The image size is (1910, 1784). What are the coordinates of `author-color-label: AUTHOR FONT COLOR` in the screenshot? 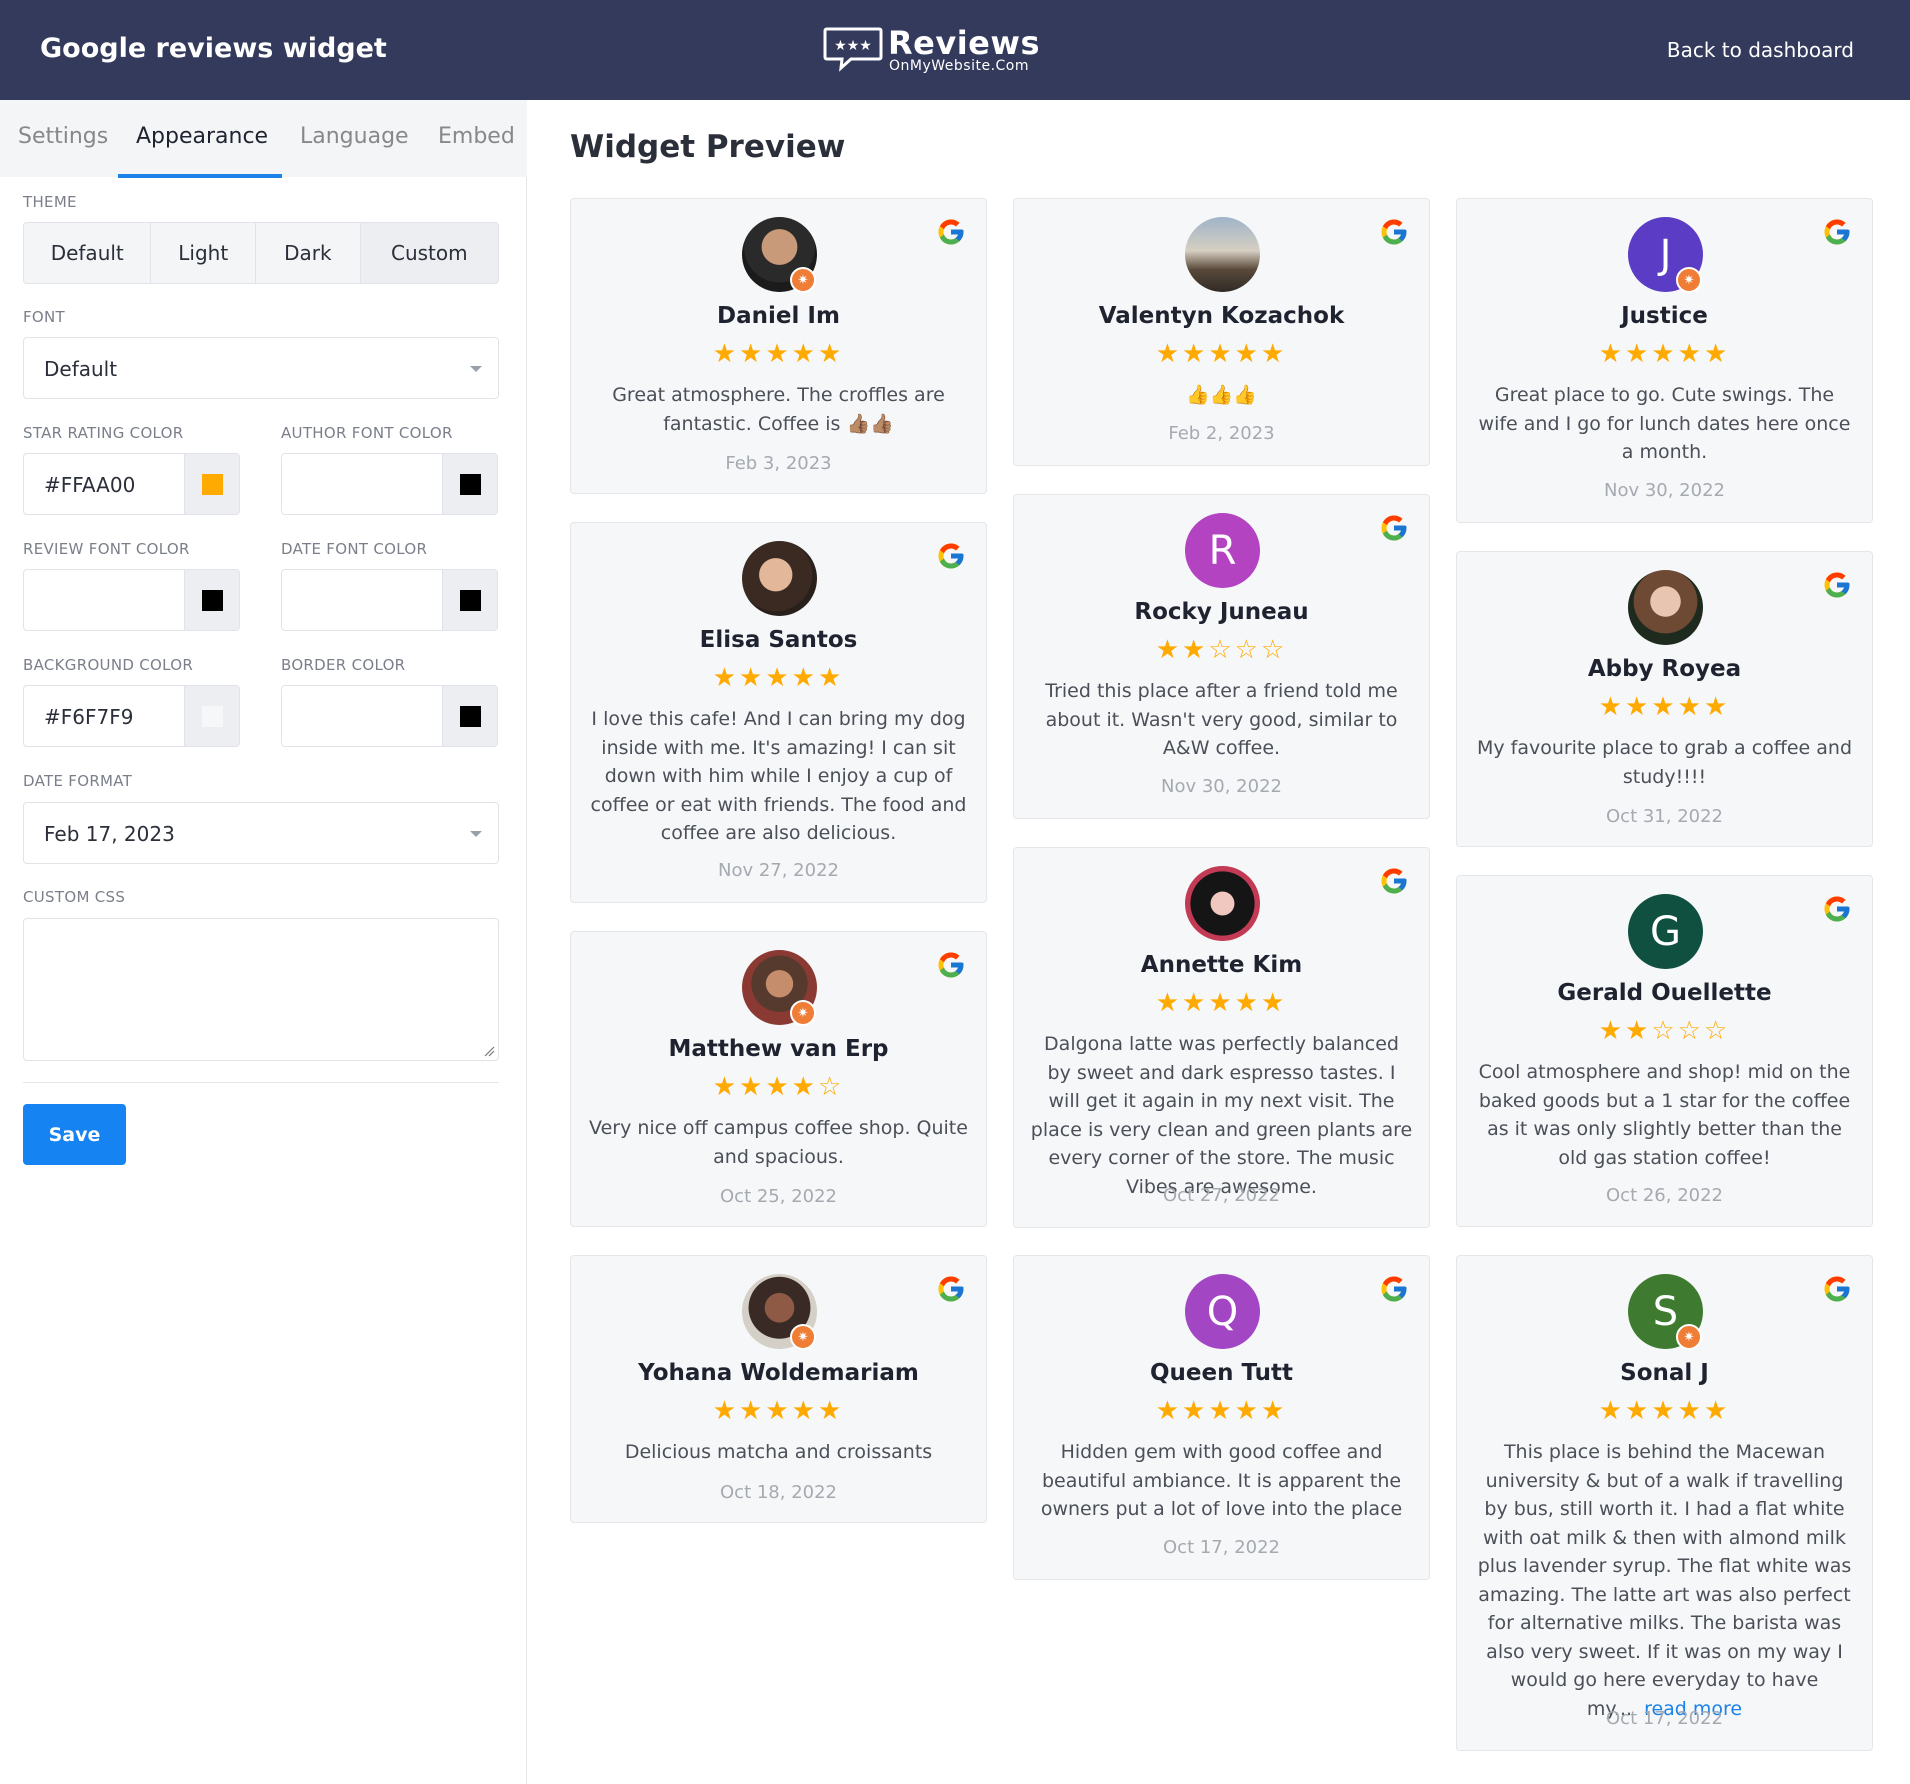 It's located at (367, 433).